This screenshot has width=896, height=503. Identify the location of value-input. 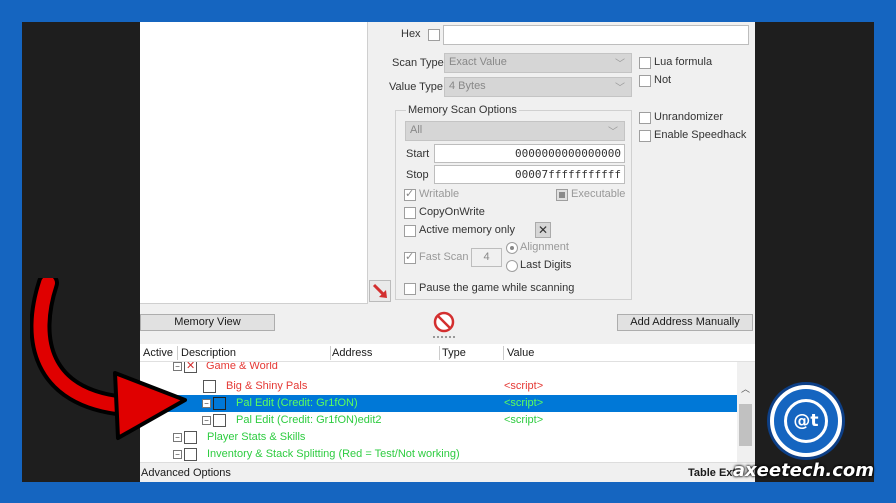
(596, 35).